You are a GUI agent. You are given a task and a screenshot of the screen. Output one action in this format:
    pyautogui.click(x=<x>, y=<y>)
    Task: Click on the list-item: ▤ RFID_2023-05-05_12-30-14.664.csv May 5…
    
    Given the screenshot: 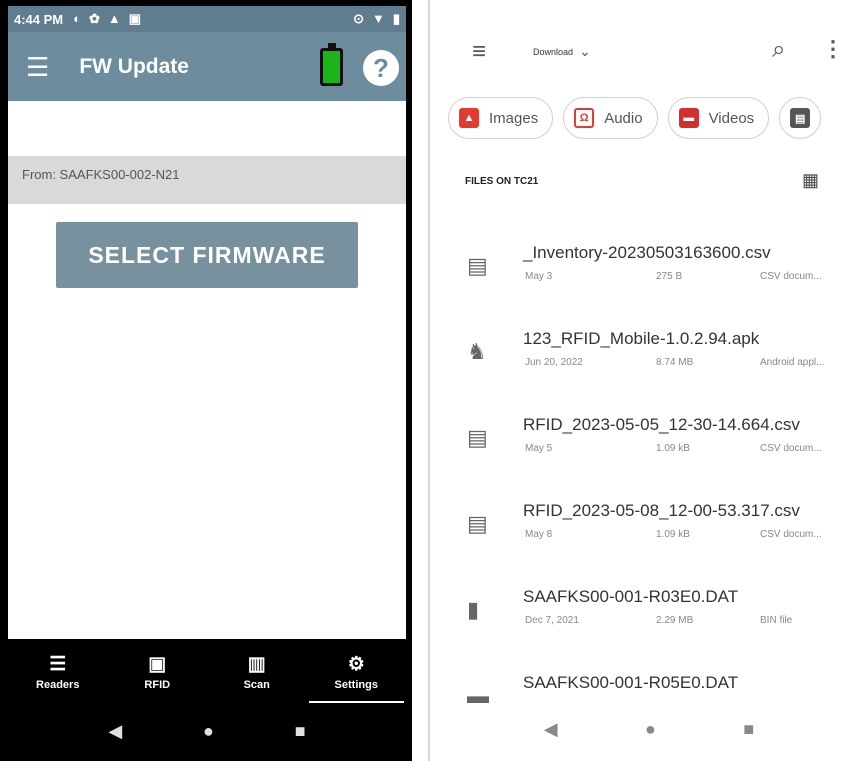 What is the action you would take?
    pyautogui.click(x=648, y=440)
    